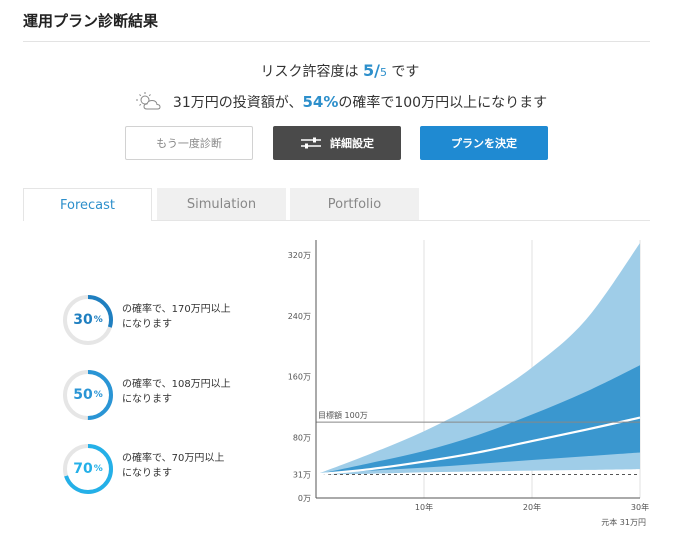  What do you see at coordinates (176, 392) in the screenshot?
I see `probability-description: の確率で、108万円以上 になります` at bounding box center [176, 392].